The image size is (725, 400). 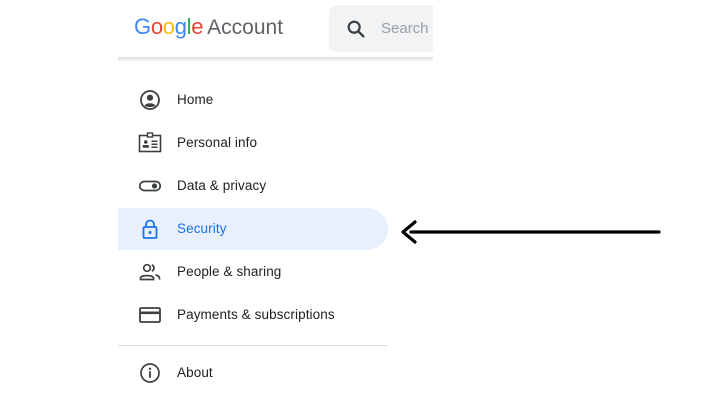 What do you see at coordinates (531, 232) in the screenshot?
I see `left-arrow-icon` at bounding box center [531, 232].